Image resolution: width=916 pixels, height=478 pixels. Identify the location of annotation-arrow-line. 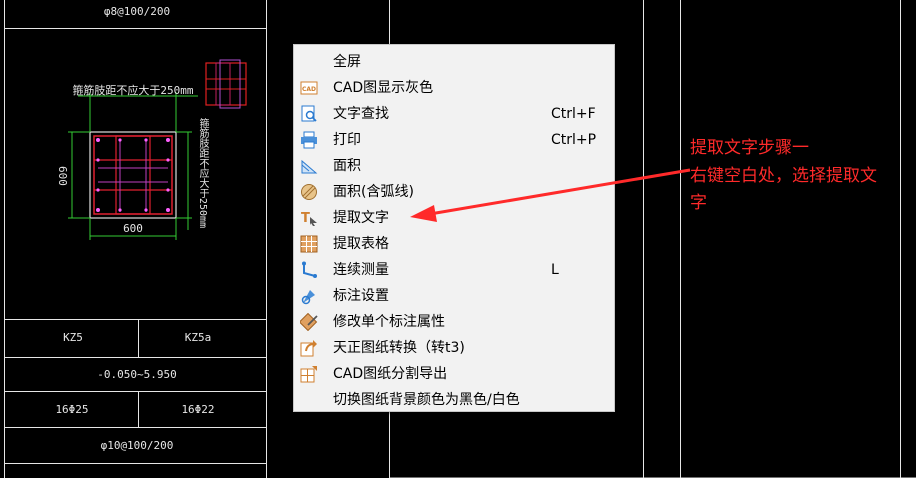
(560, 192).